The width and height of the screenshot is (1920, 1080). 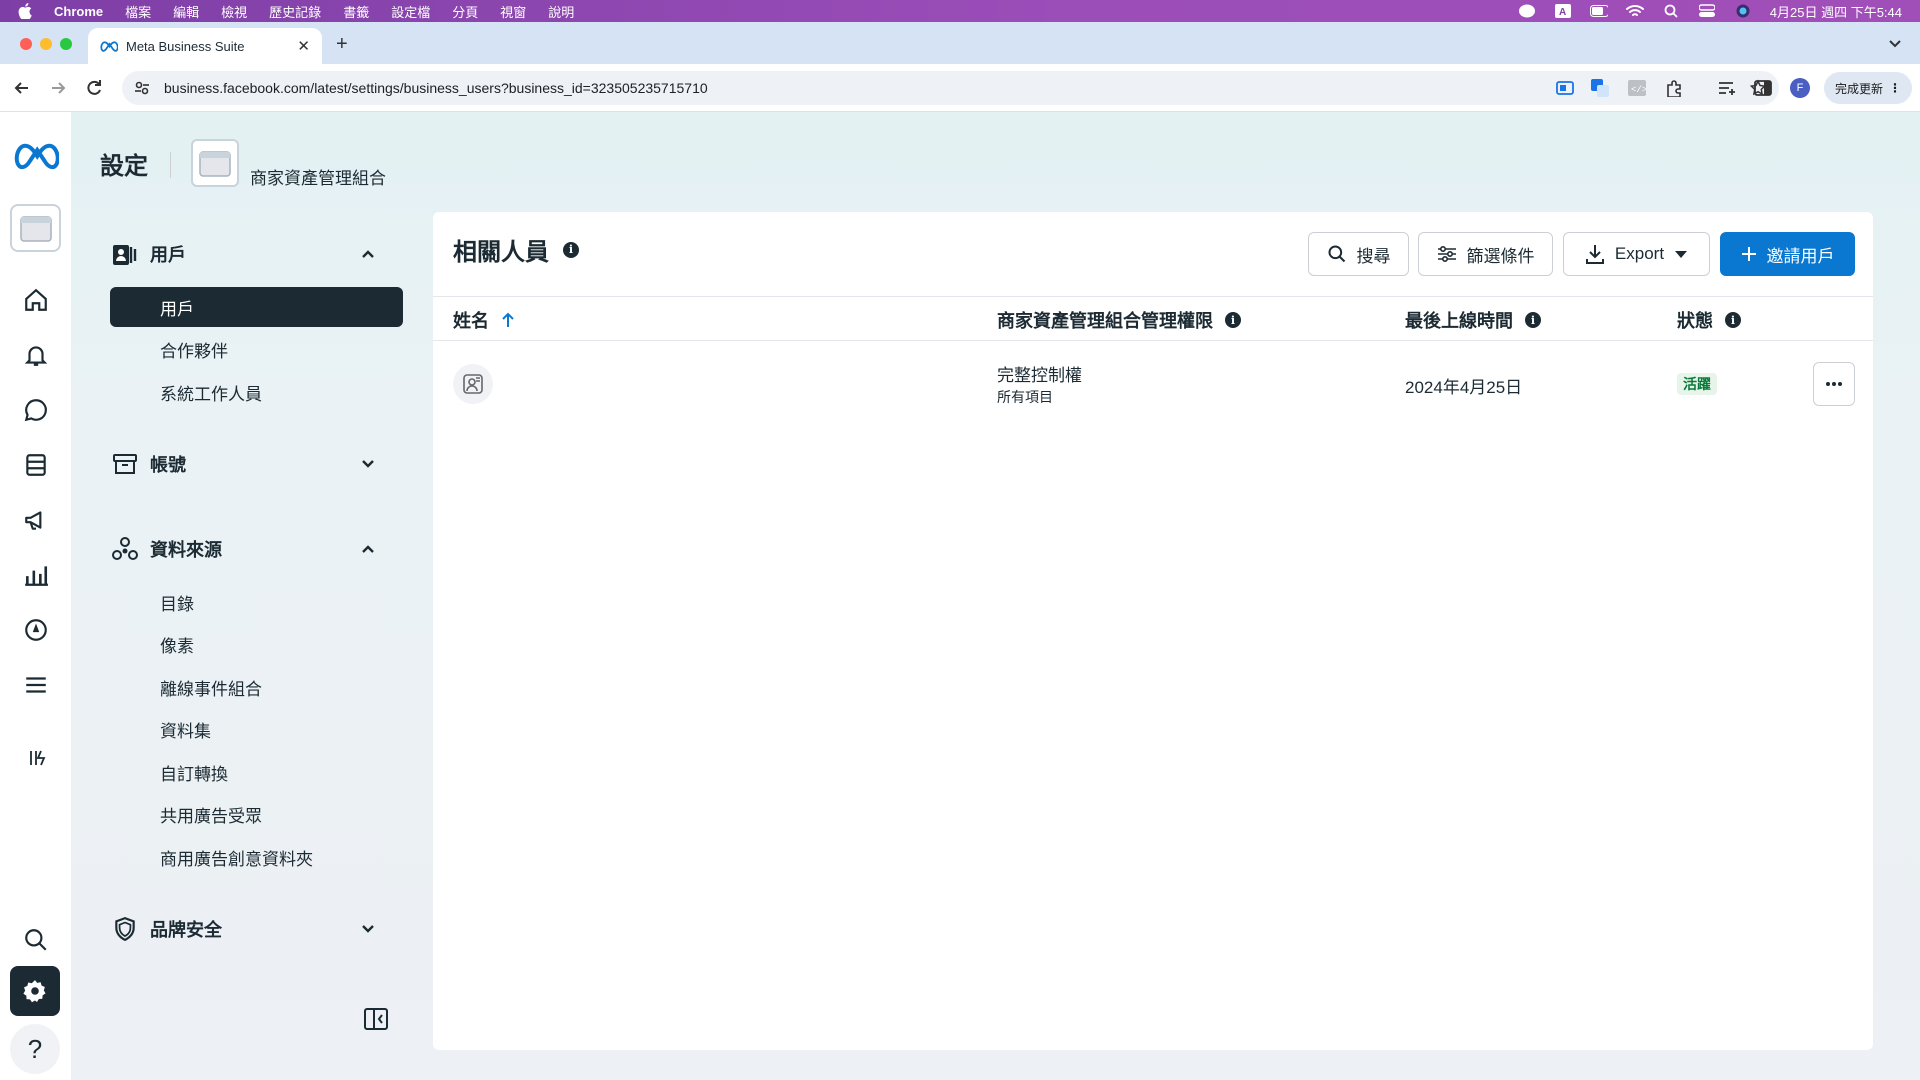 I want to click on forward-arrow-icon, so click(x=58, y=88).